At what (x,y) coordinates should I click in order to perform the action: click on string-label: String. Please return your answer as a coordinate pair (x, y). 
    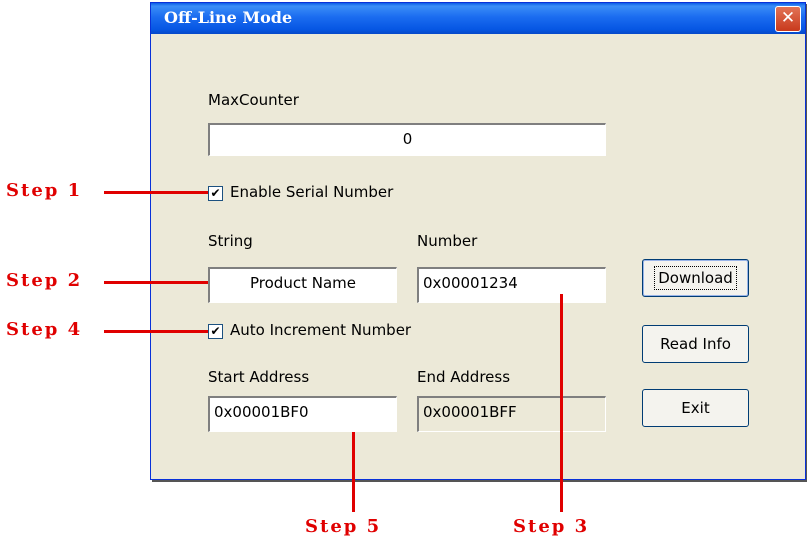
    Looking at the image, I should click on (230, 241).